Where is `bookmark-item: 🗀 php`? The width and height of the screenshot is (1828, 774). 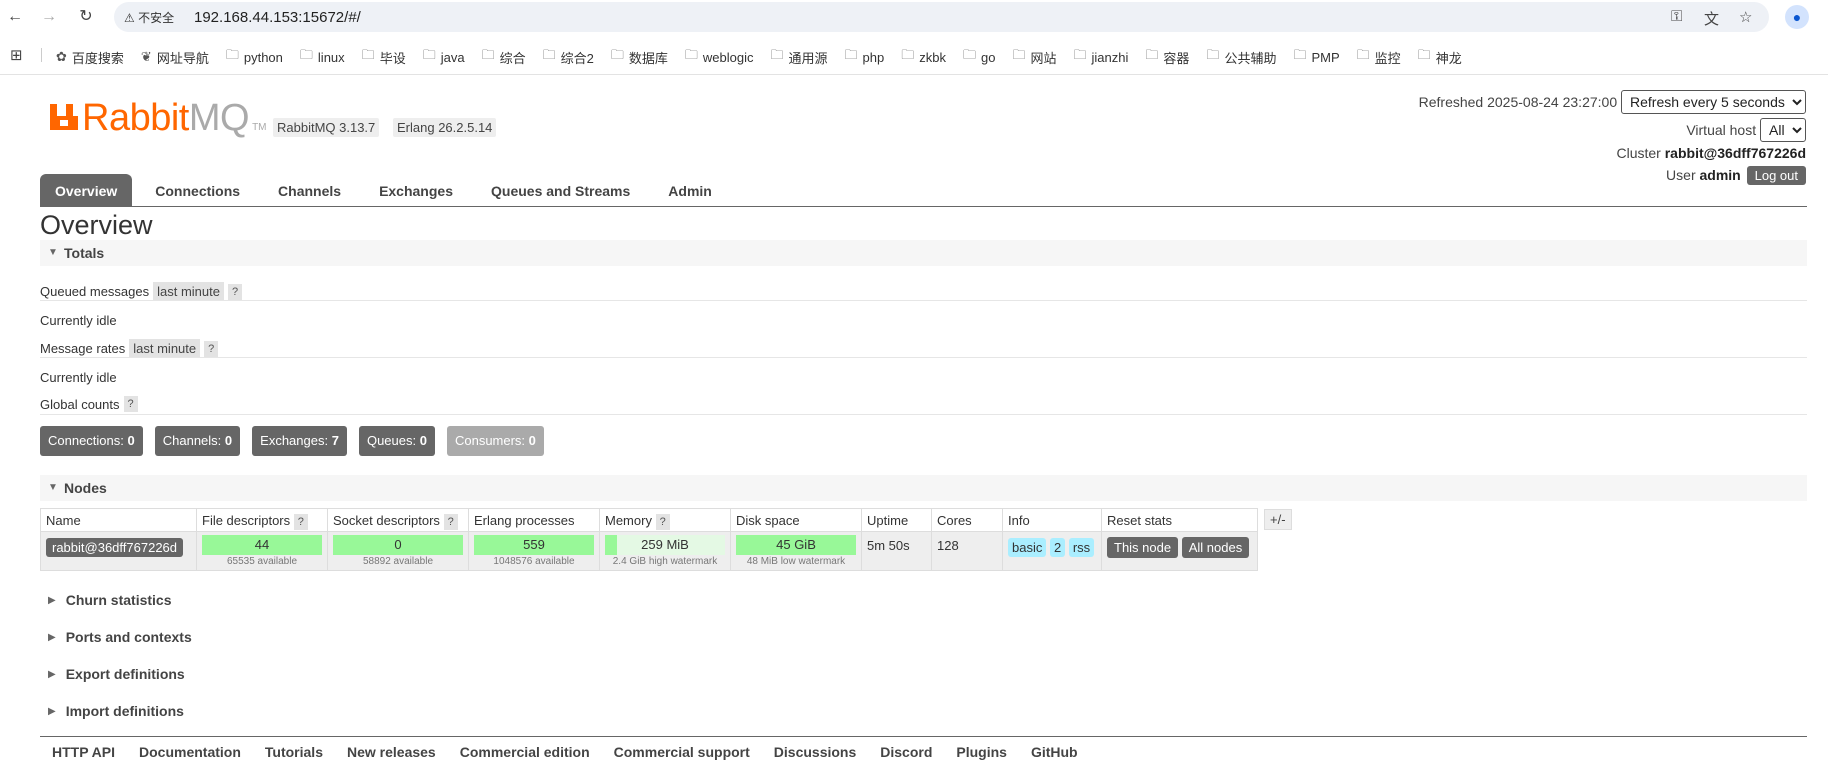
bookmark-item: 🗀 php is located at coordinates (865, 57).